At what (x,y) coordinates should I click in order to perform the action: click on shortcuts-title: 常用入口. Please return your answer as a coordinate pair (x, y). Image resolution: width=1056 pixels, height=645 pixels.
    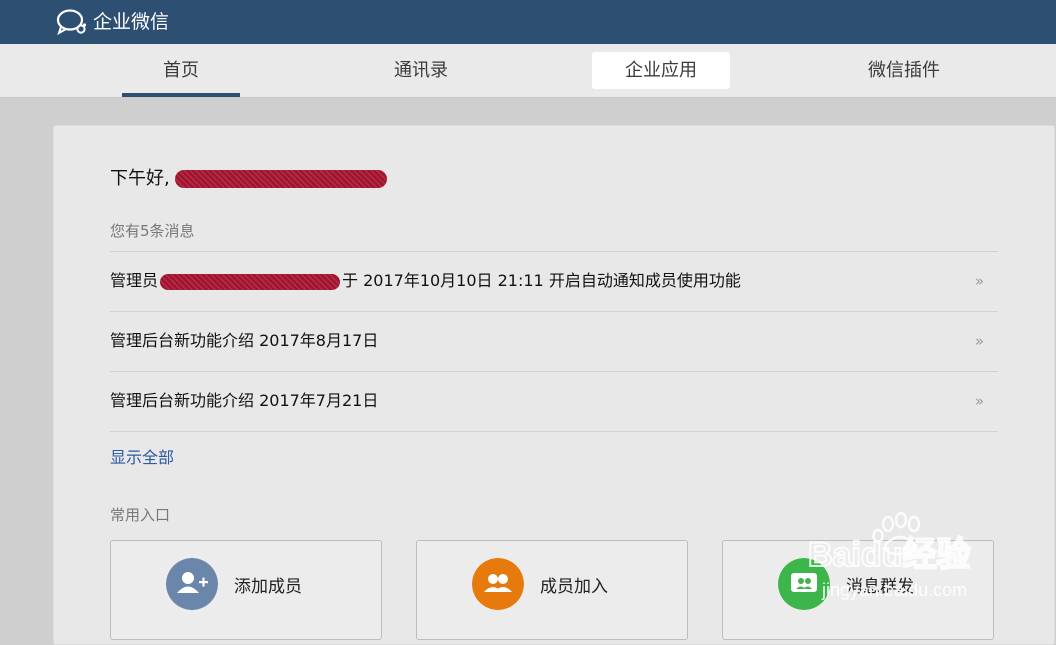
    Looking at the image, I should click on (140, 515).